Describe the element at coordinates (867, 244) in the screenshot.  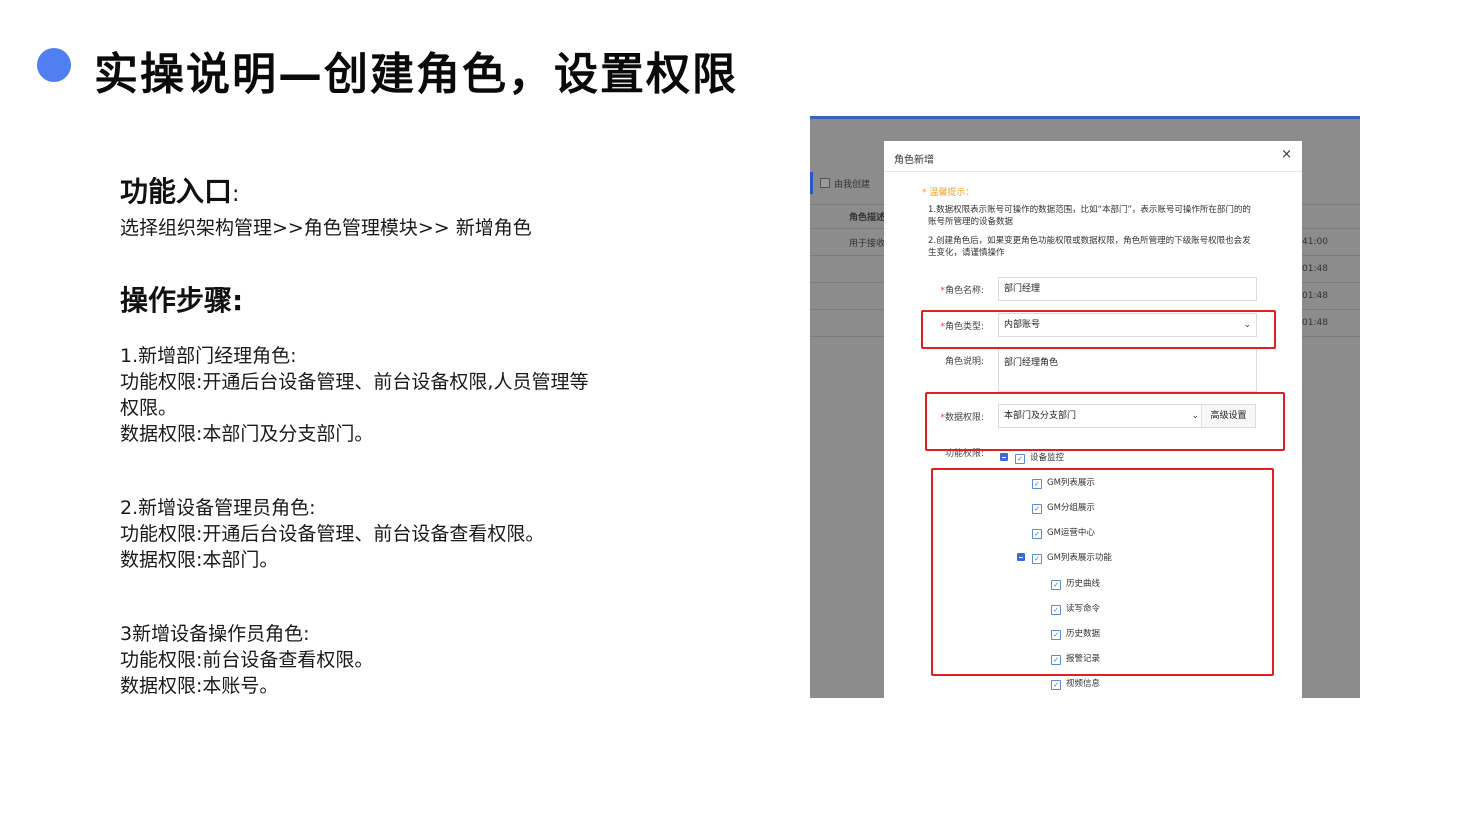
I see `bg-row-text: 用于接收` at that location.